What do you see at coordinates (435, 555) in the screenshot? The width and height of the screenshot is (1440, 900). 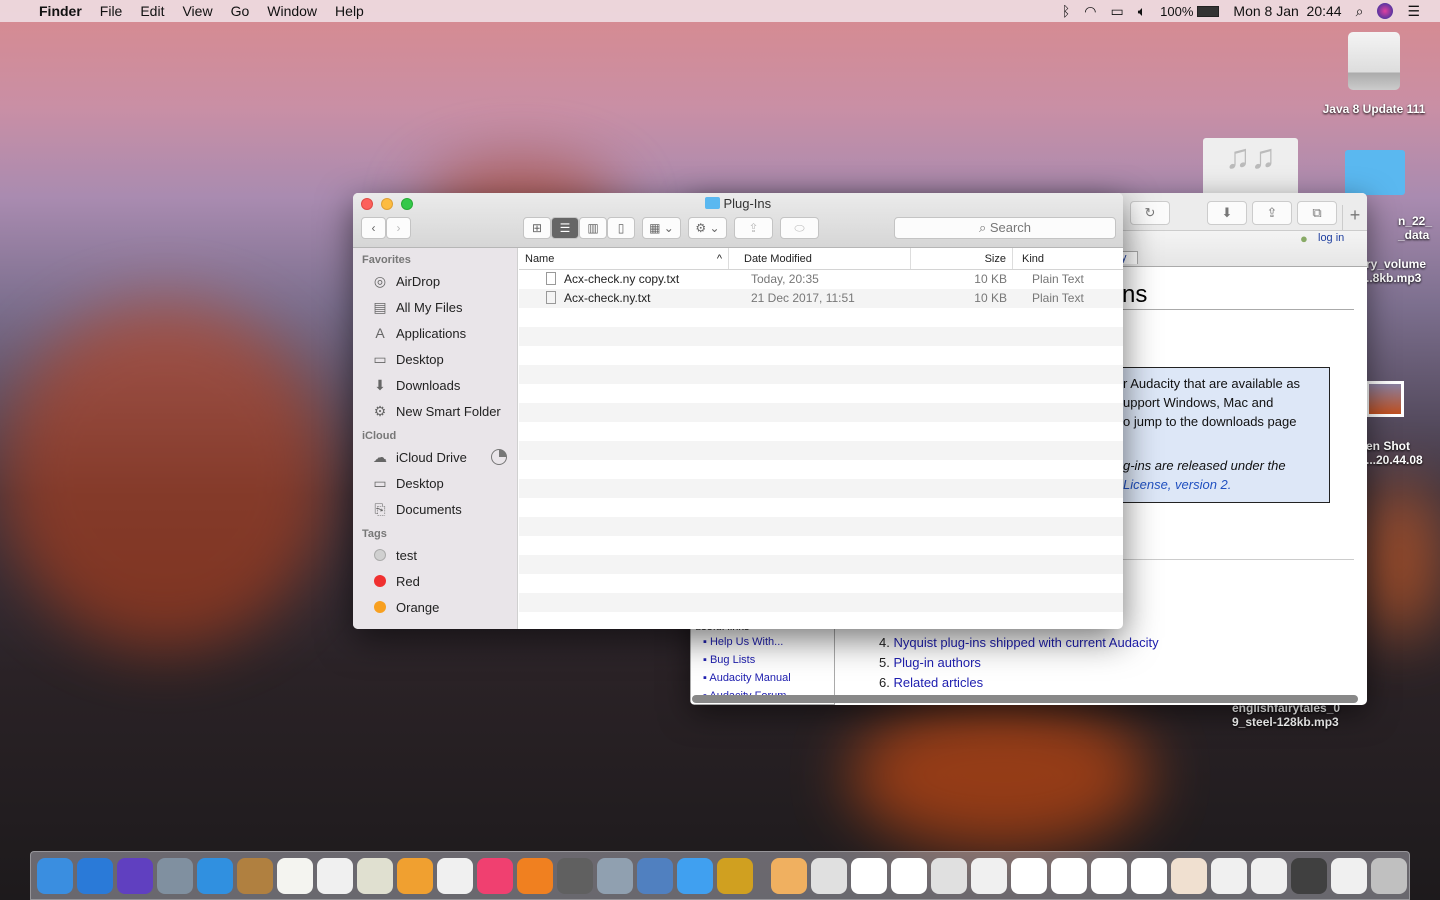 I see `sidebar-tag: test` at bounding box center [435, 555].